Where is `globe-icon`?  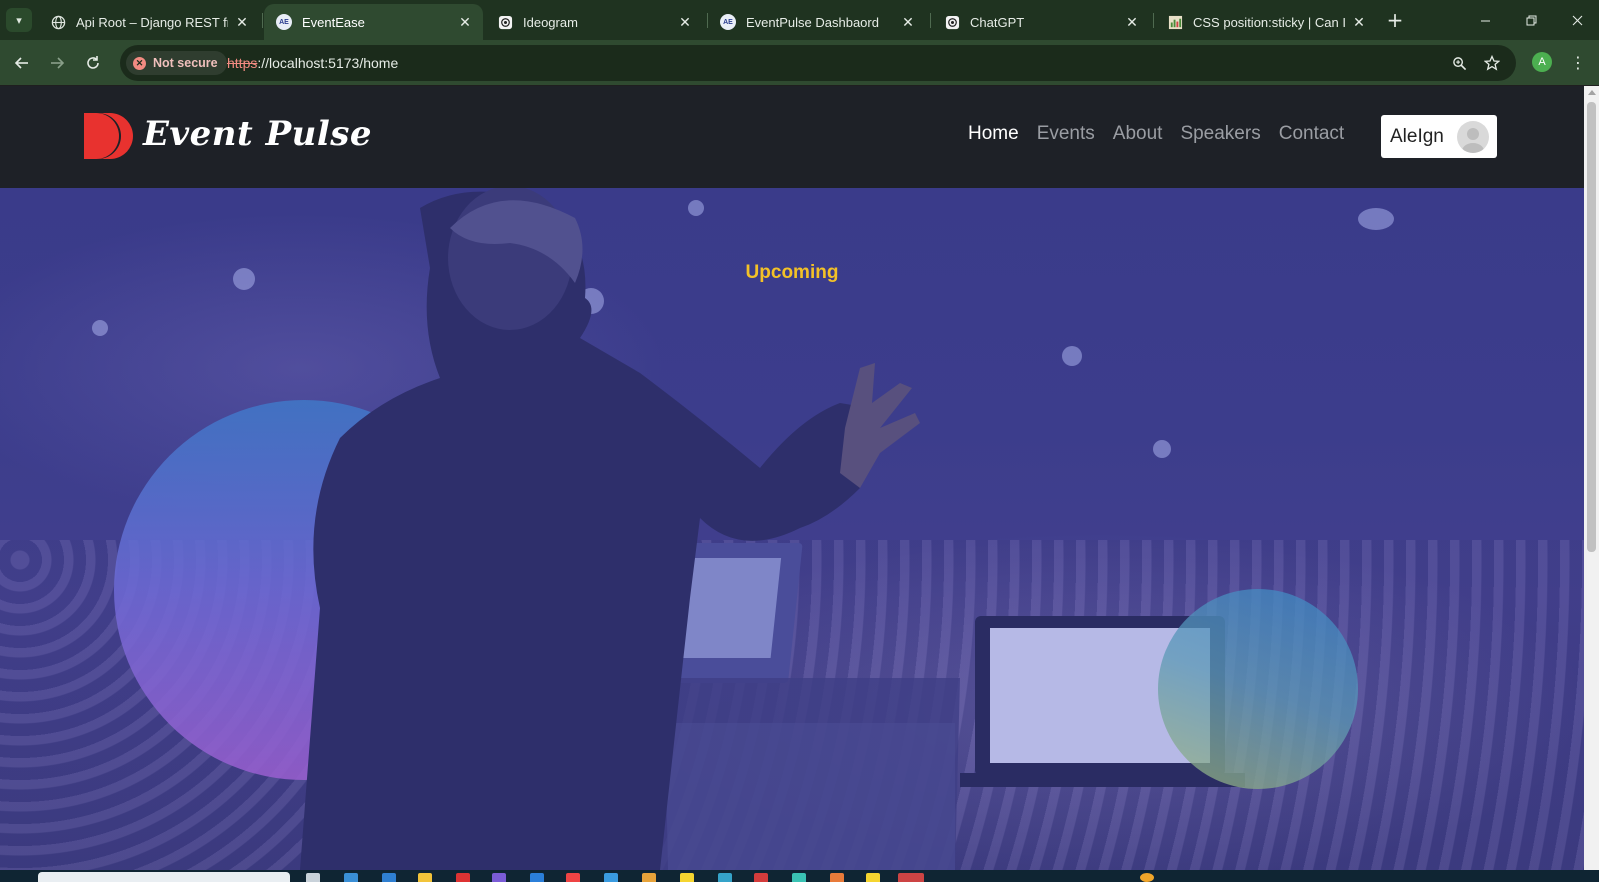
globe-icon is located at coordinates (58, 22).